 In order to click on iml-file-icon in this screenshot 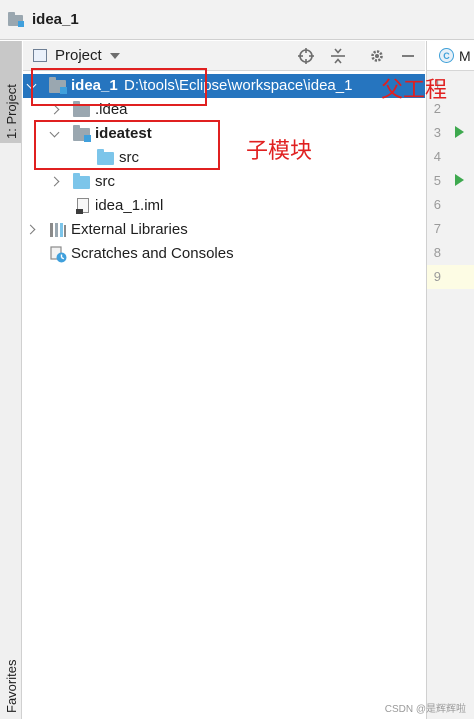, I will do `click(82, 206)`.